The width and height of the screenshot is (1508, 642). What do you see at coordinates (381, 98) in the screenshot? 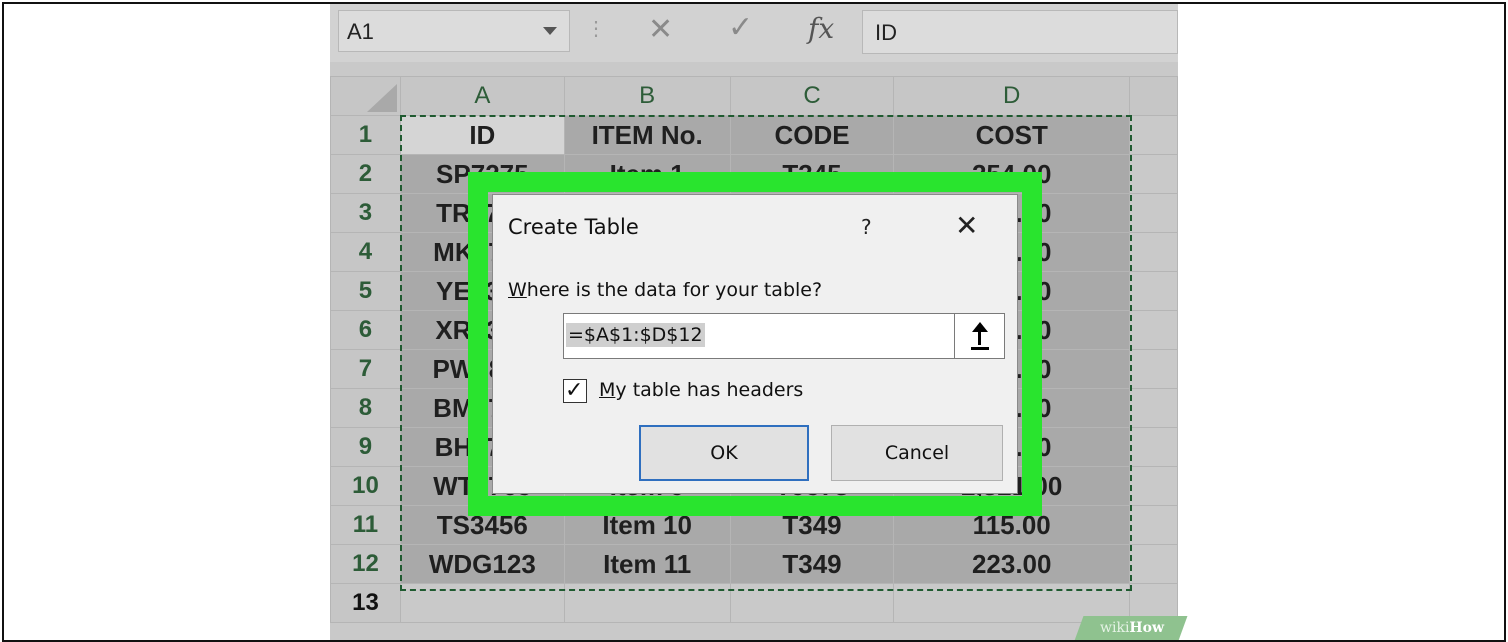
I see `select-all-icon` at bounding box center [381, 98].